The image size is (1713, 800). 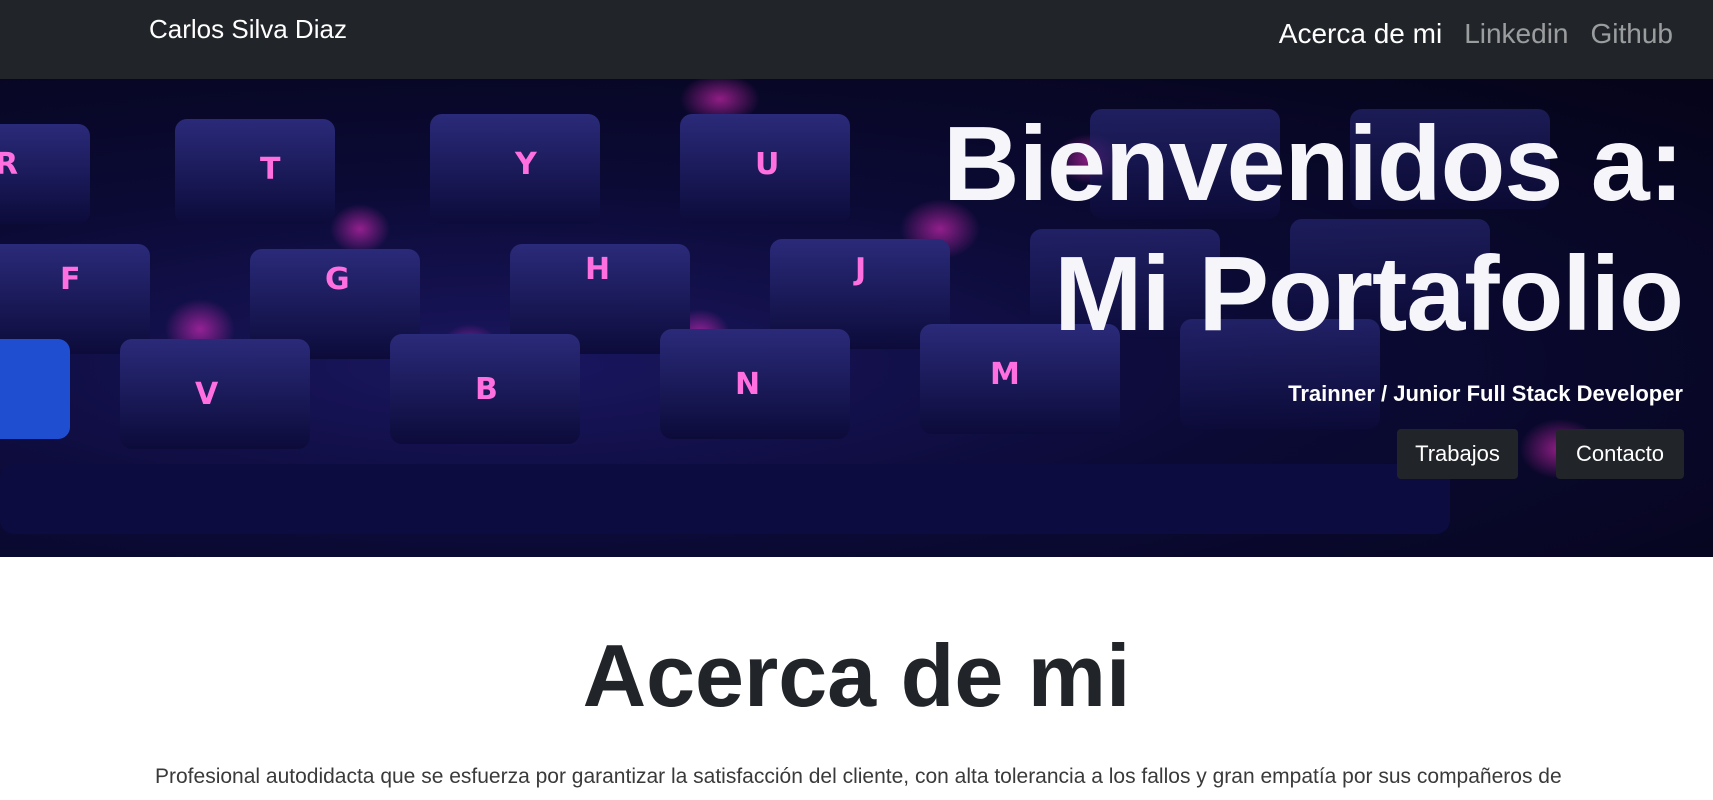 I want to click on trabajos-button: Trabajos, so click(x=1457, y=454).